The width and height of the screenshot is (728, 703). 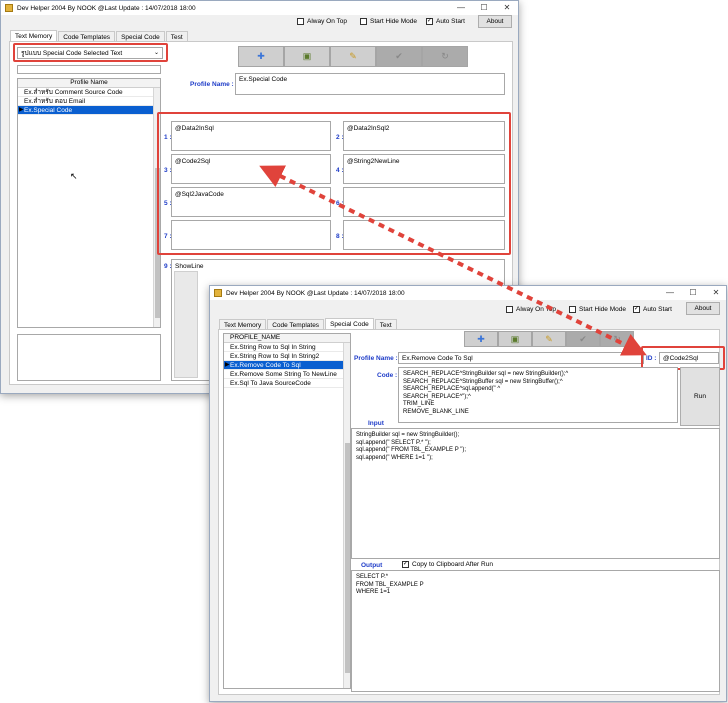 What do you see at coordinates (535, 631) in the screenshot?
I see `output-field: SELECT P.* FROM TBL_EXAMPLE P WHERE 1=1` at bounding box center [535, 631].